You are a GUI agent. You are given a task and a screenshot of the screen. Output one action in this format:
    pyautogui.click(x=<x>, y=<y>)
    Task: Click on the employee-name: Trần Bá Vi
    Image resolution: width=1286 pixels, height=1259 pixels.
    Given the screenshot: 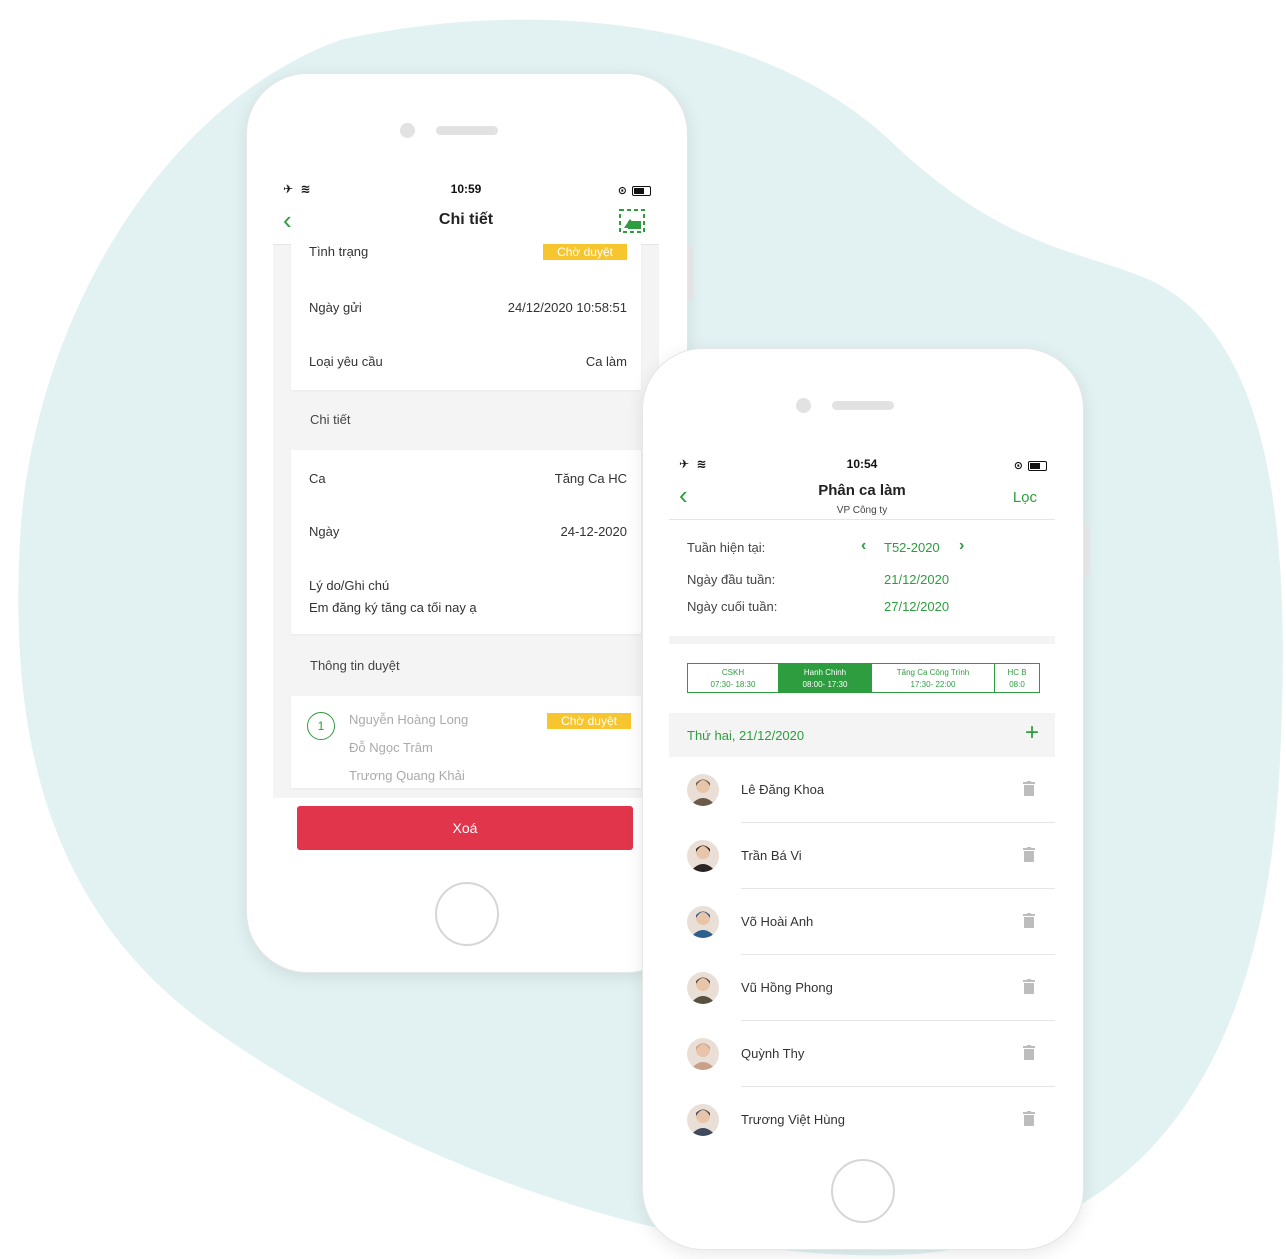 What is the action you would take?
    pyautogui.click(x=771, y=855)
    